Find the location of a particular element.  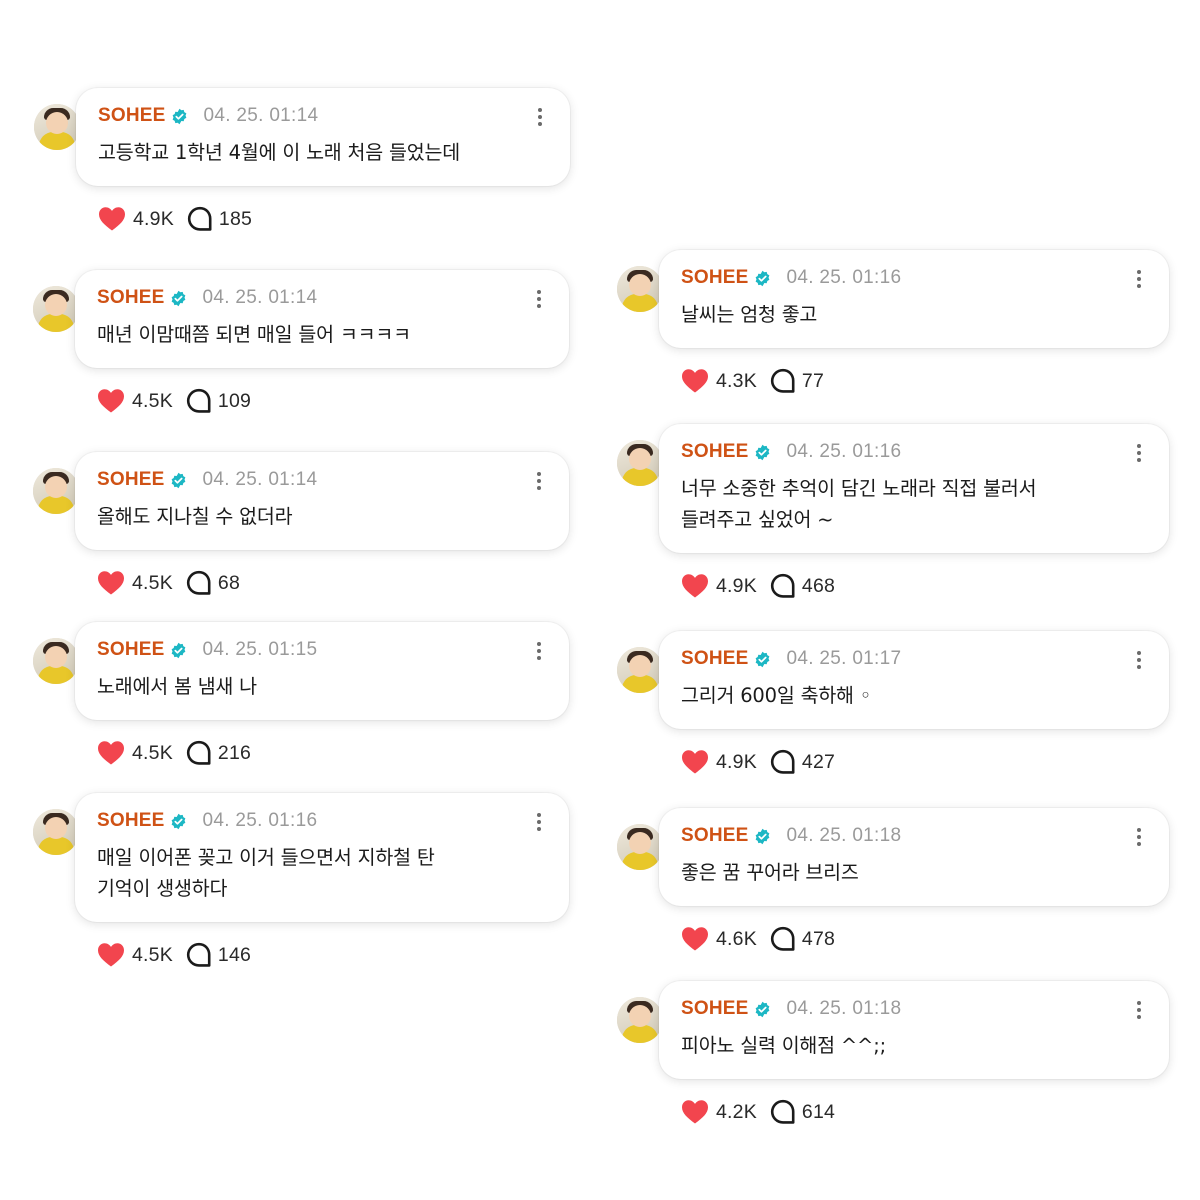

post-text: 날씨는 엄청 좋고 is located at coordinates (749, 314).